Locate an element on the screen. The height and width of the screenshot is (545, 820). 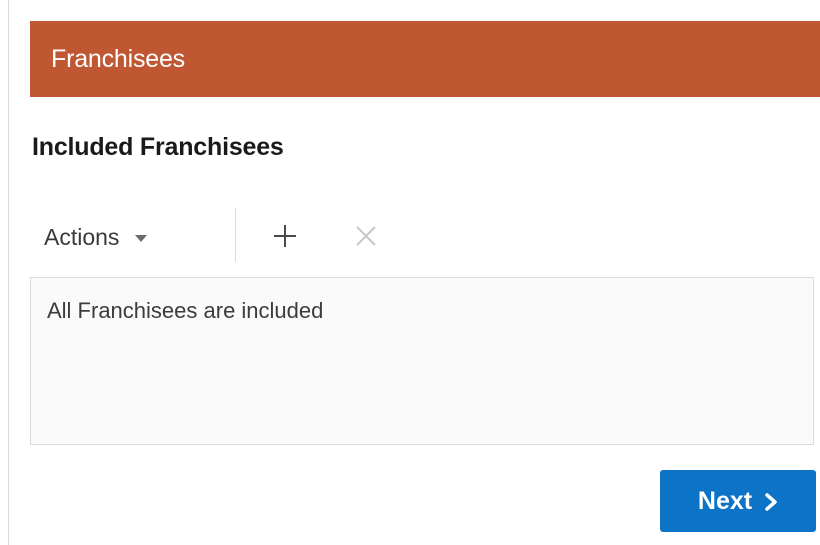
actions-menu-button: Actions is located at coordinates (96, 237).